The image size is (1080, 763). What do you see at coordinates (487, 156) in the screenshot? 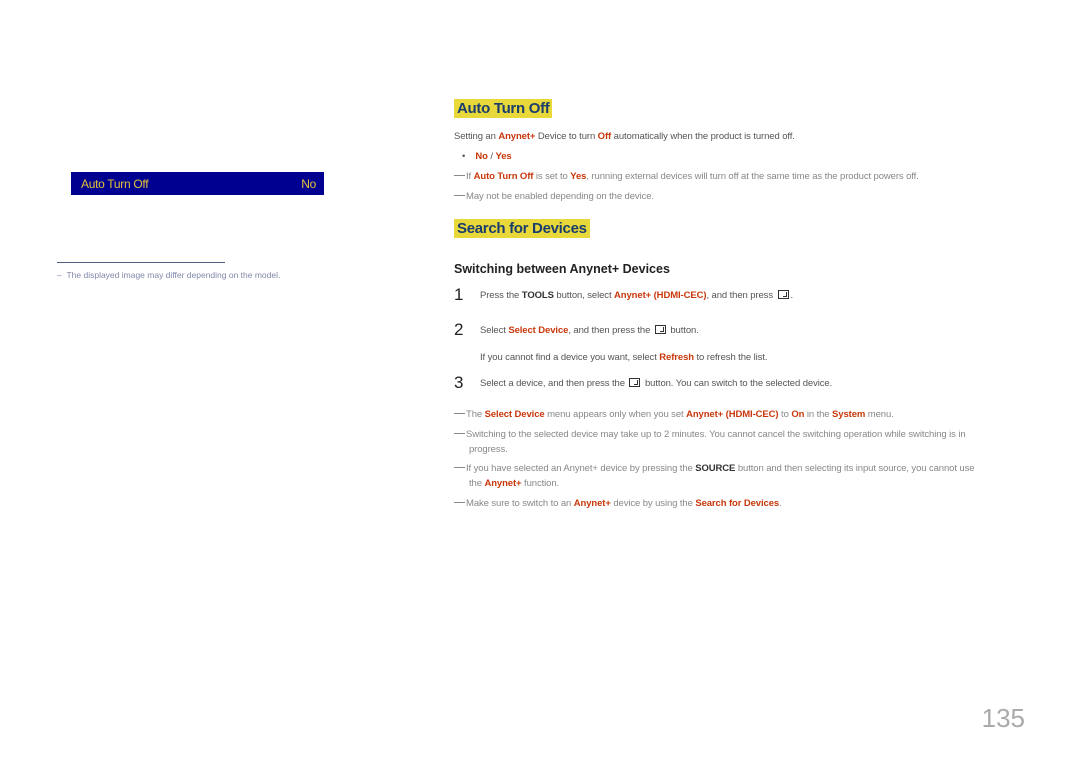
I see `options-bullet: • No / Yes` at bounding box center [487, 156].